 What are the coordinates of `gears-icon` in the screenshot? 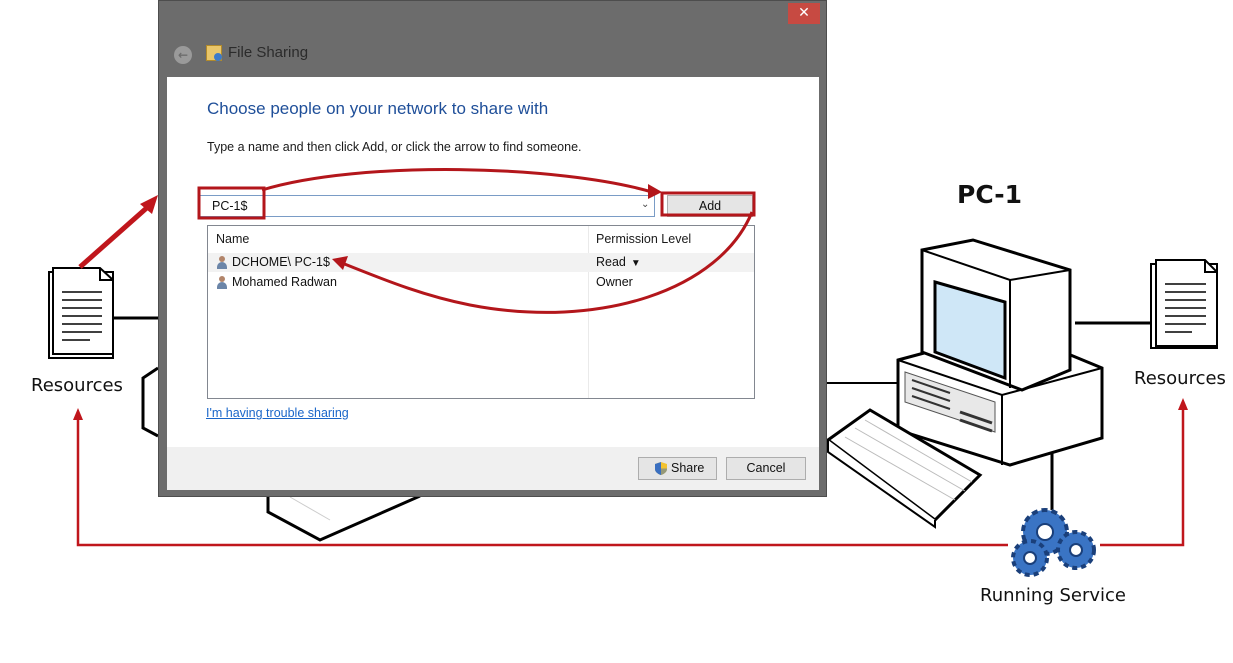 It's located at (1053, 542).